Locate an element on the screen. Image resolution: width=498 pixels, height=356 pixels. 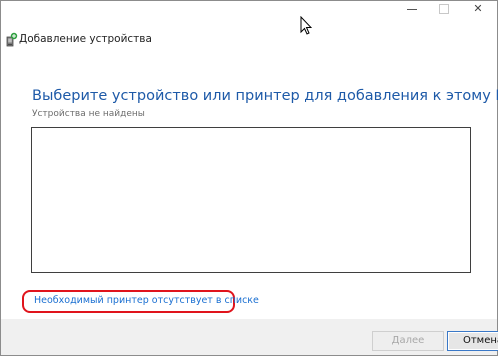
maximize-icon is located at coordinates (444, 9).